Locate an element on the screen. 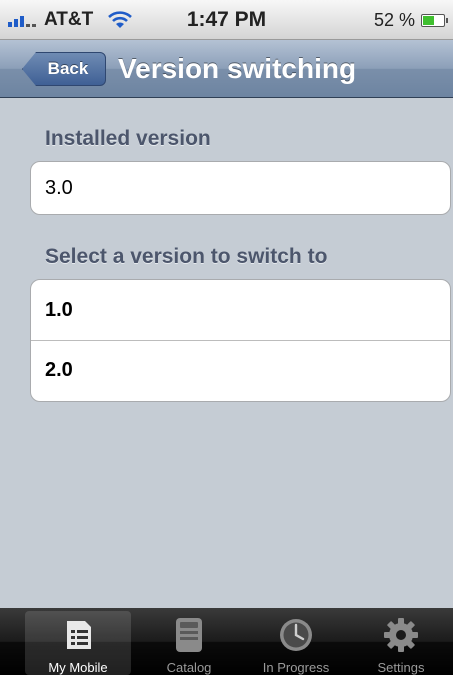 Image resolution: width=453 pixels, height=675 pixels. tab-my-mobile: My Mobile is located at coordinates (78, 643).